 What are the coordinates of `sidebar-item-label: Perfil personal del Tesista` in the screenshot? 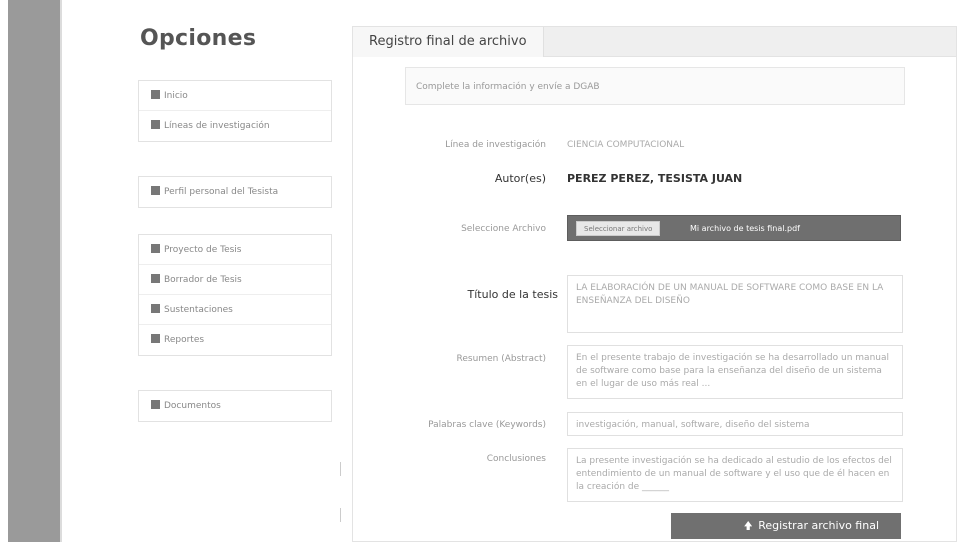 It's located at (221, 192).